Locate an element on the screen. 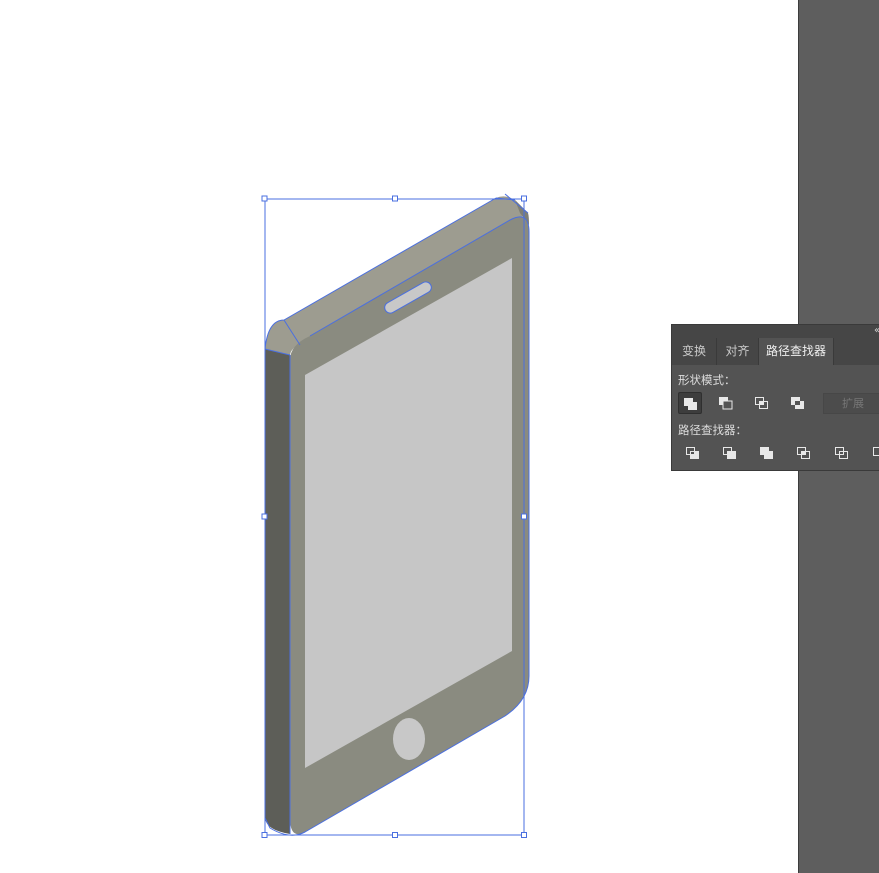 The height and width of the screenshot is (873, 879). phone-home-button is located at coordinates (409, 739).